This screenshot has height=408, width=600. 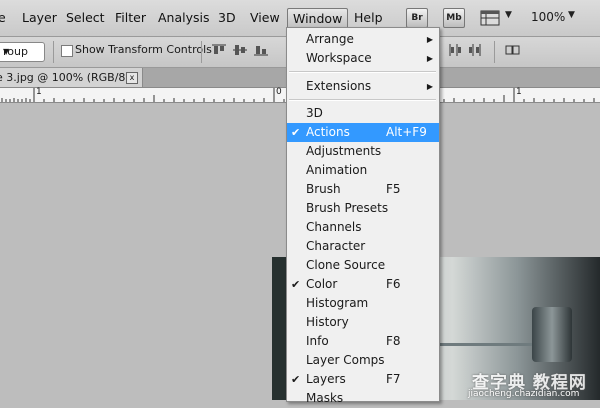 I want to click on menu-filter: Filter, so click(x=130, y=18).